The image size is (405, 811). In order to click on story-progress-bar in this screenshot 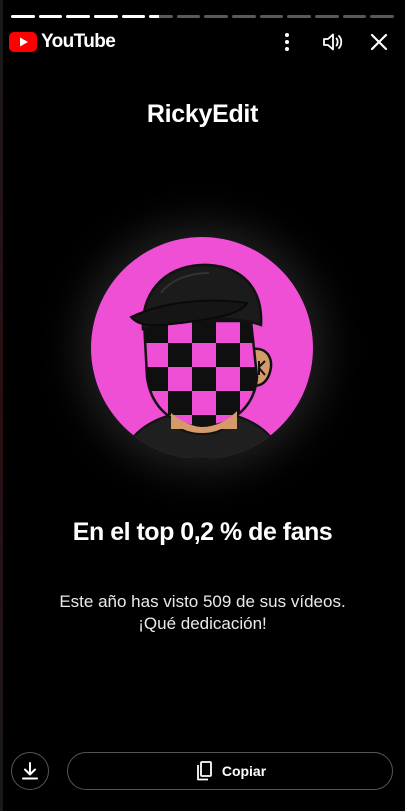, I will do `click(202, 16)`.